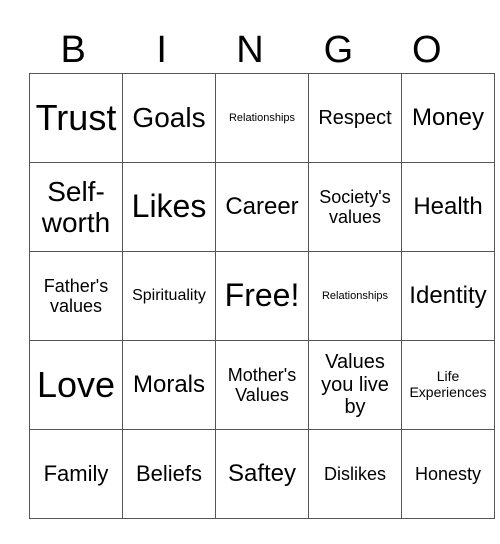  I want to click on bingo-cell: Trust, so click(76, 118).